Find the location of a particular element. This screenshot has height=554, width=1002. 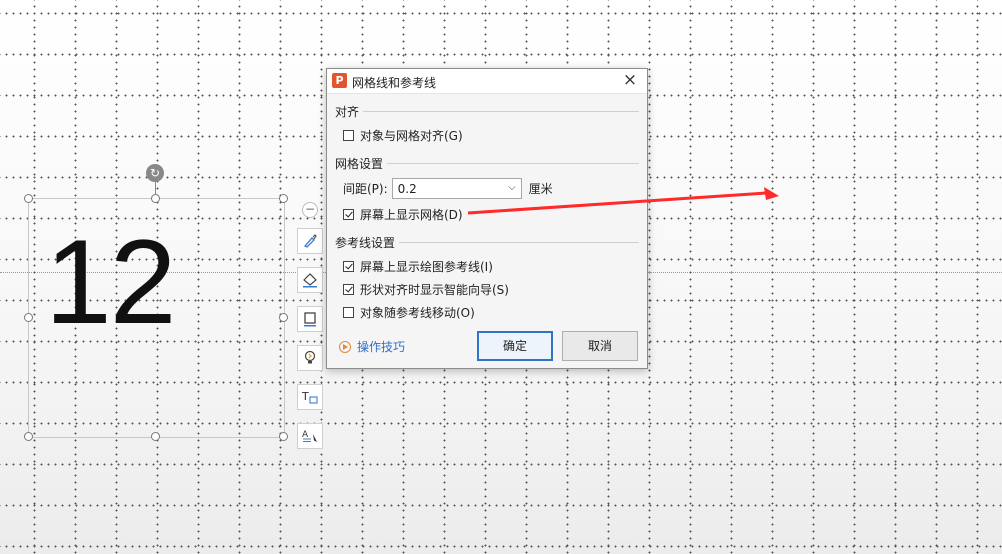

section-align-label: 对齐 is located at coordinates (349, 112).